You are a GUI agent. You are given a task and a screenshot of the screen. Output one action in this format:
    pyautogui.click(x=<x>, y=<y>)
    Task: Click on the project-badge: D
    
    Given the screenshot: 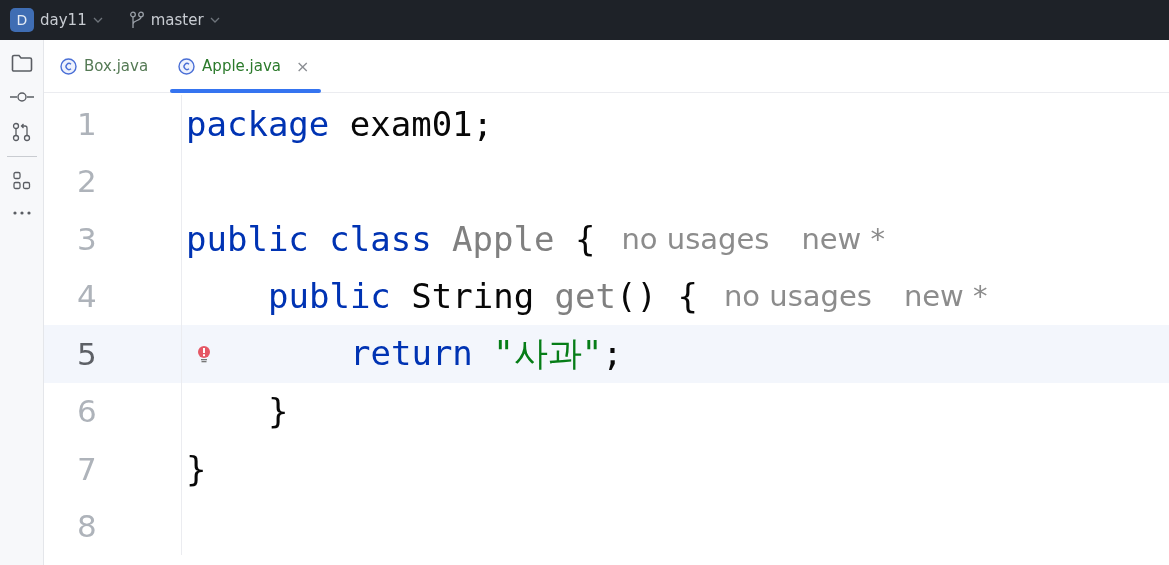 What is the action you would take?
    pyautogui.click(x=22, y=20)
    